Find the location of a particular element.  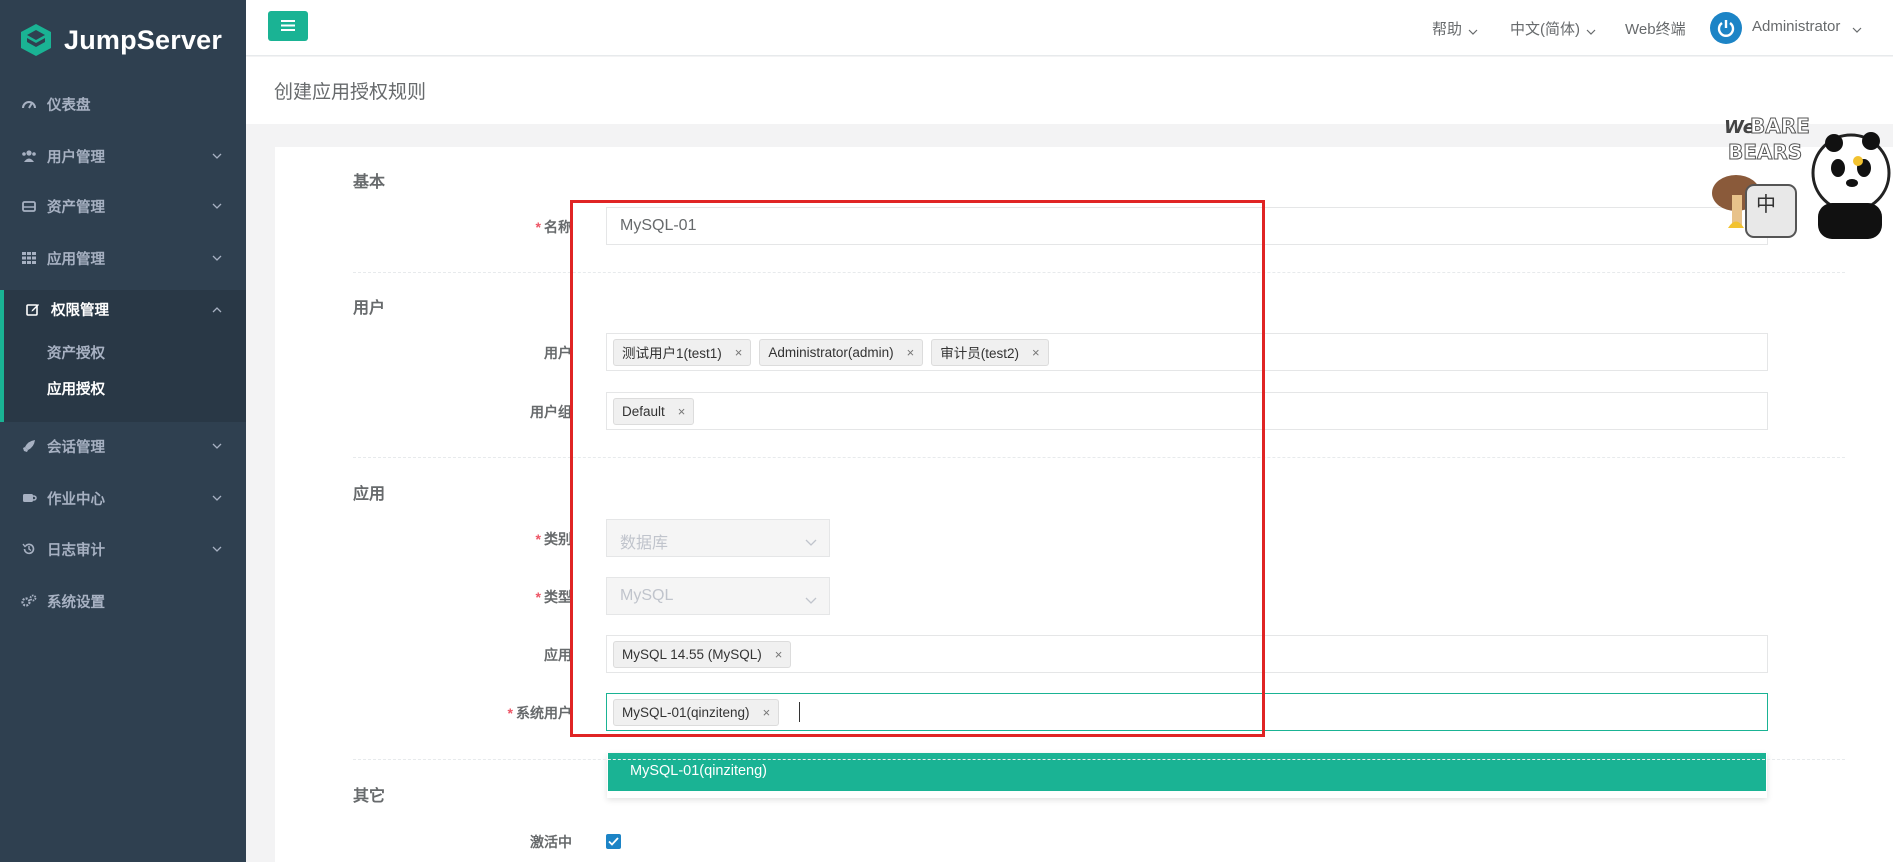

svg-text: BARE is located at coordinates (1780, 126).